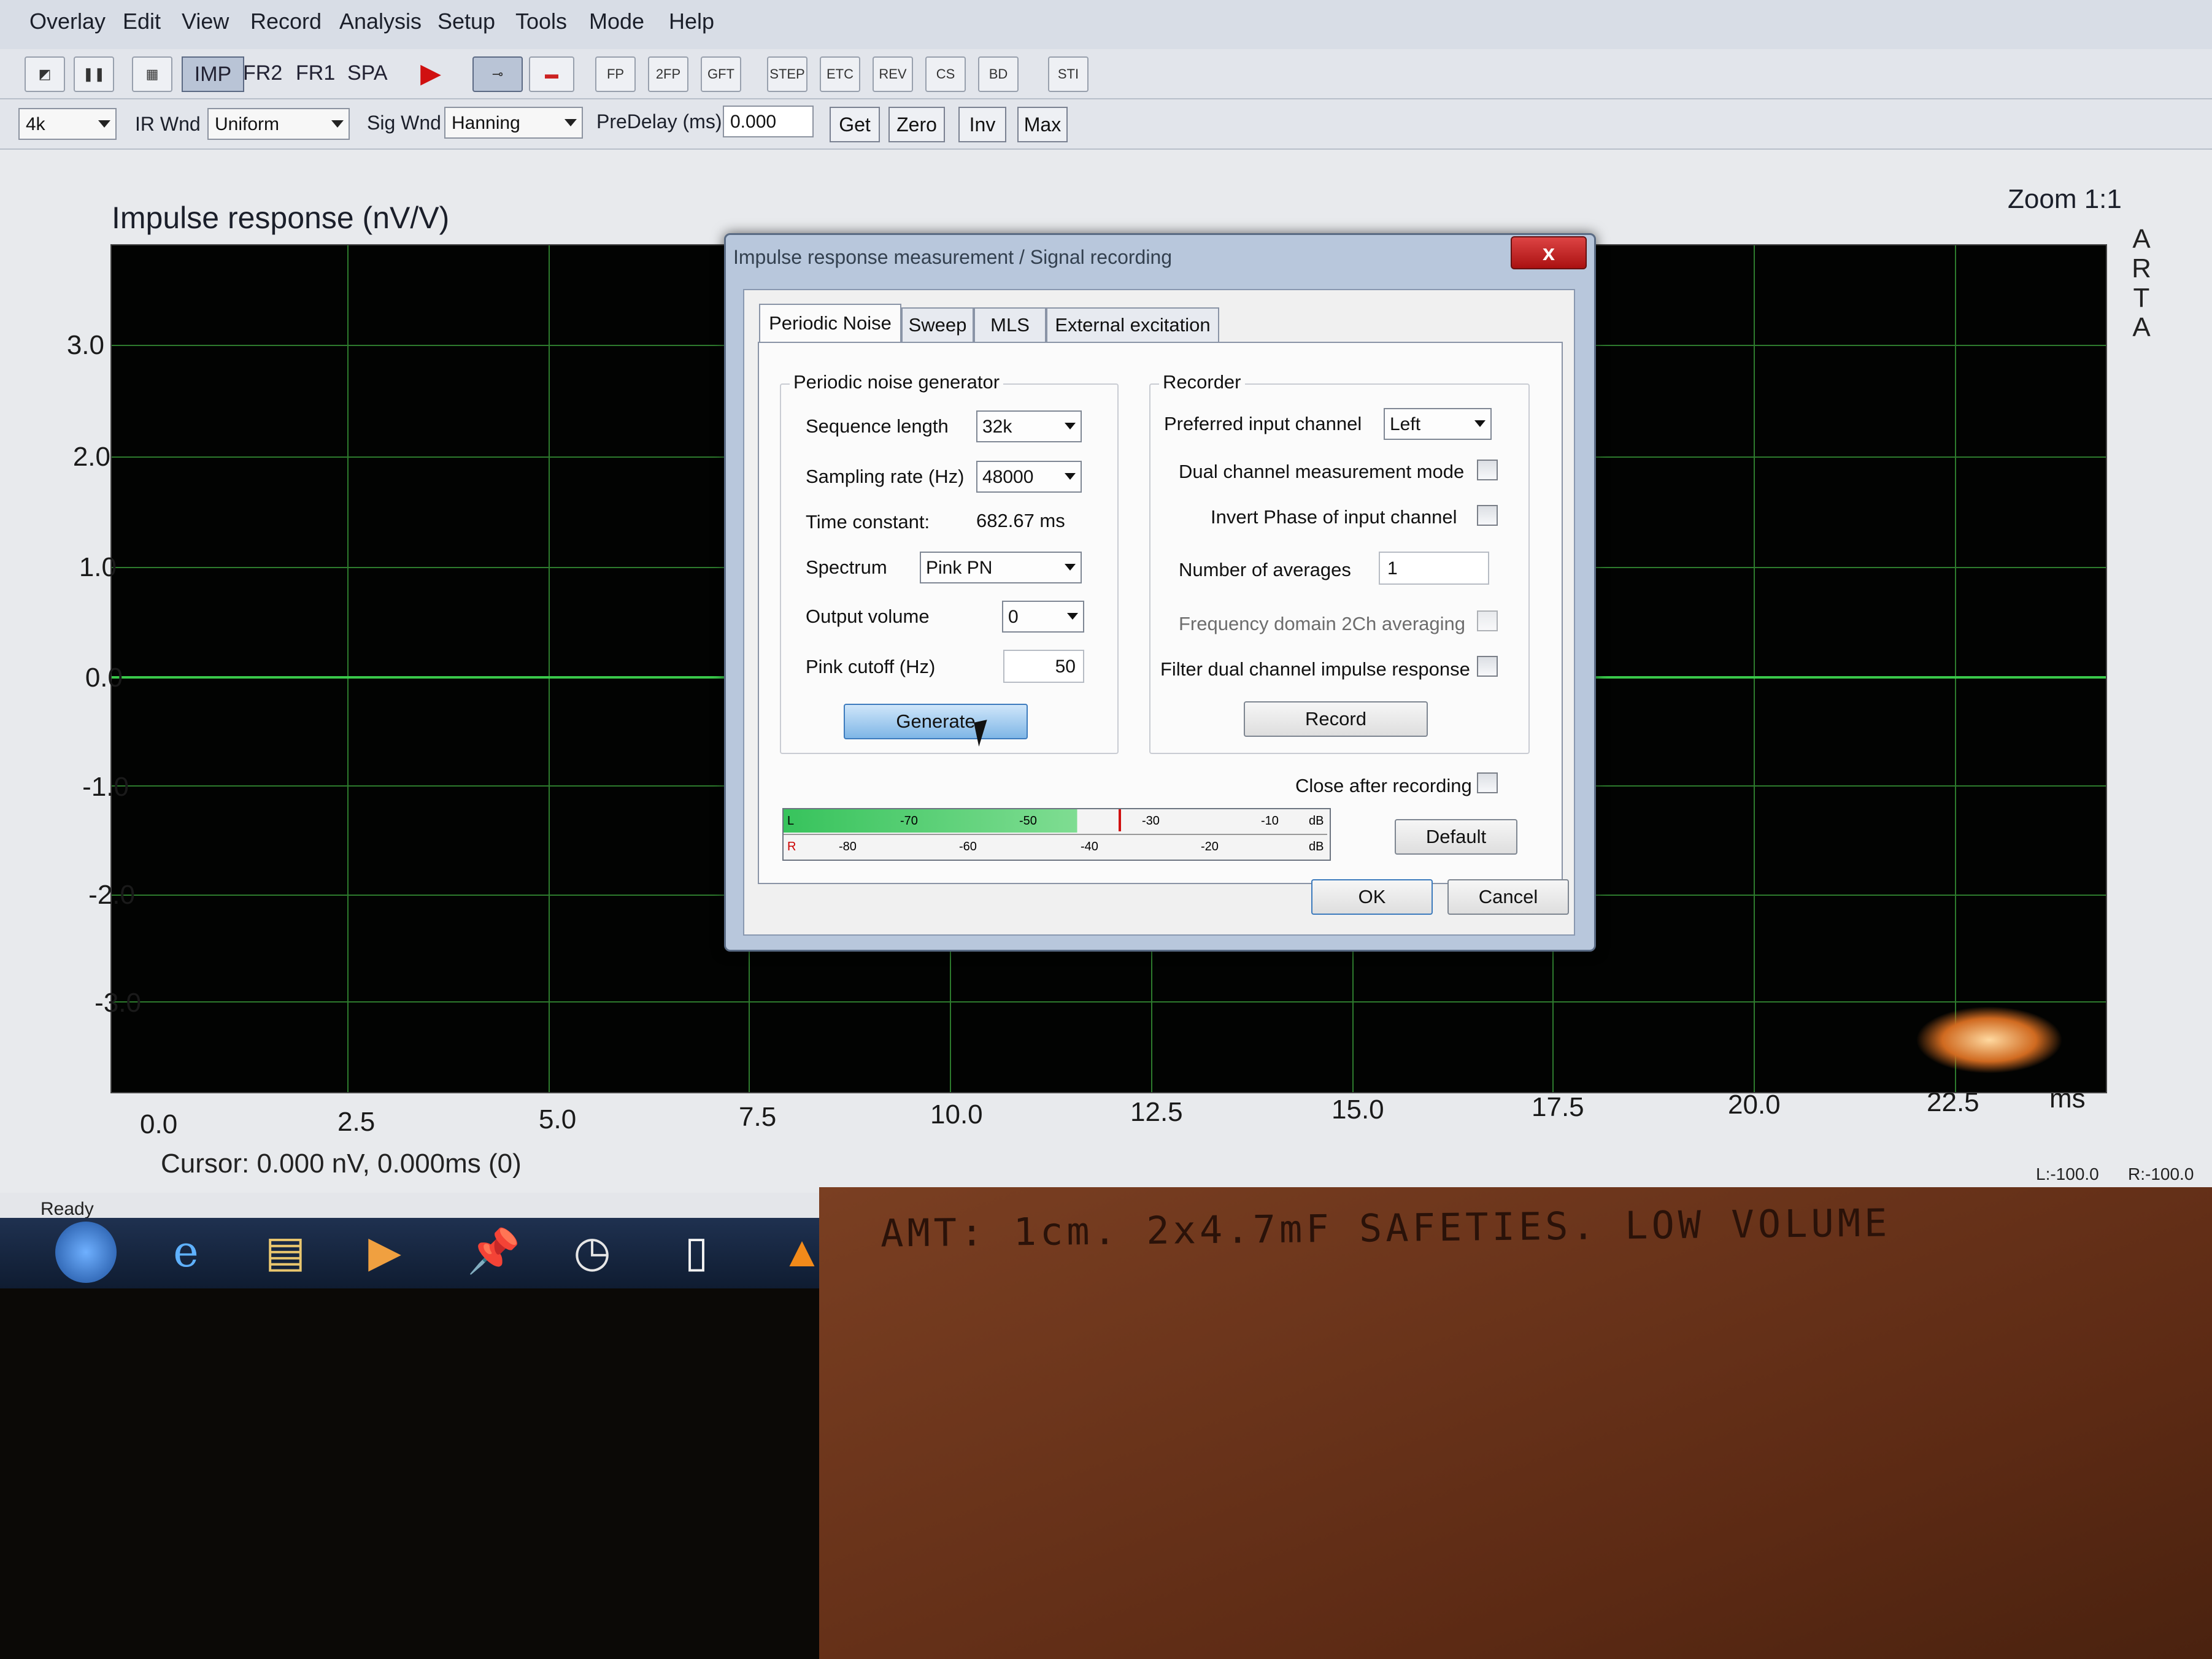 This screenshot has height=1659, width=2212. I want to click on meter-label: -20, so click(1210, 846).